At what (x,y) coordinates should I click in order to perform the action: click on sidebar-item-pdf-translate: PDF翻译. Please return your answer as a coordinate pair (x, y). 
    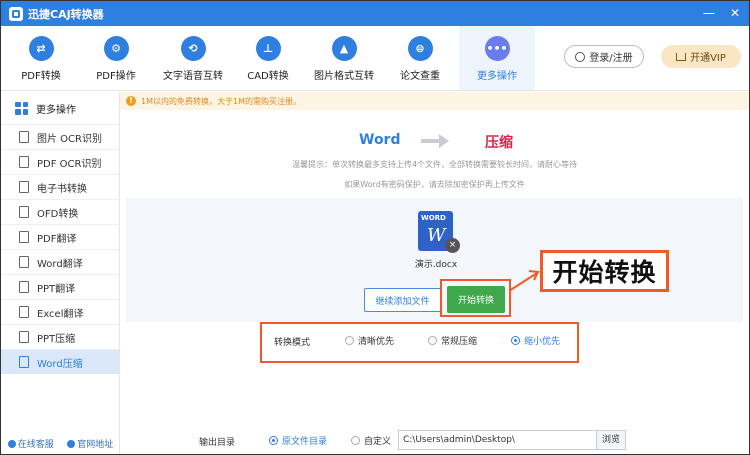
    Looking at the image, I should click on (60, 236).